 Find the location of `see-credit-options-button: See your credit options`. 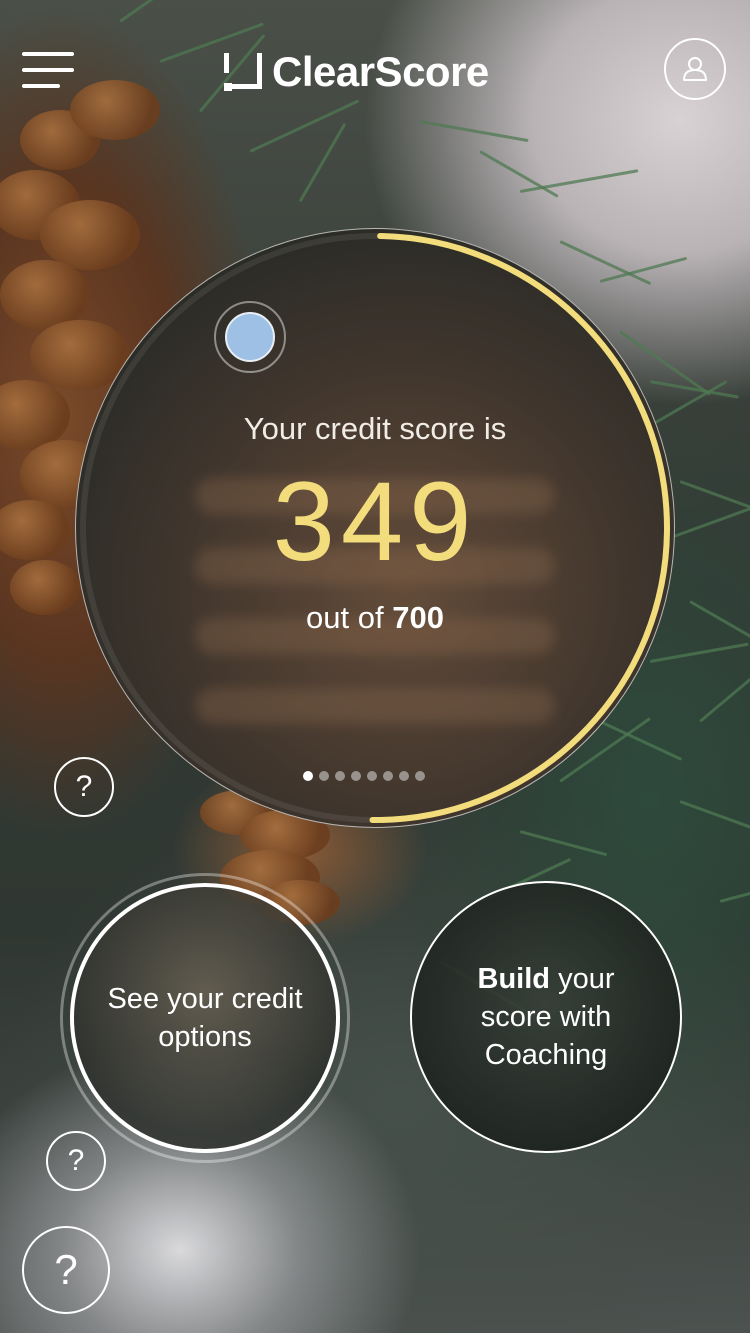

see-credit-options-button: See your credit options is located at coordinates (205, 1018).